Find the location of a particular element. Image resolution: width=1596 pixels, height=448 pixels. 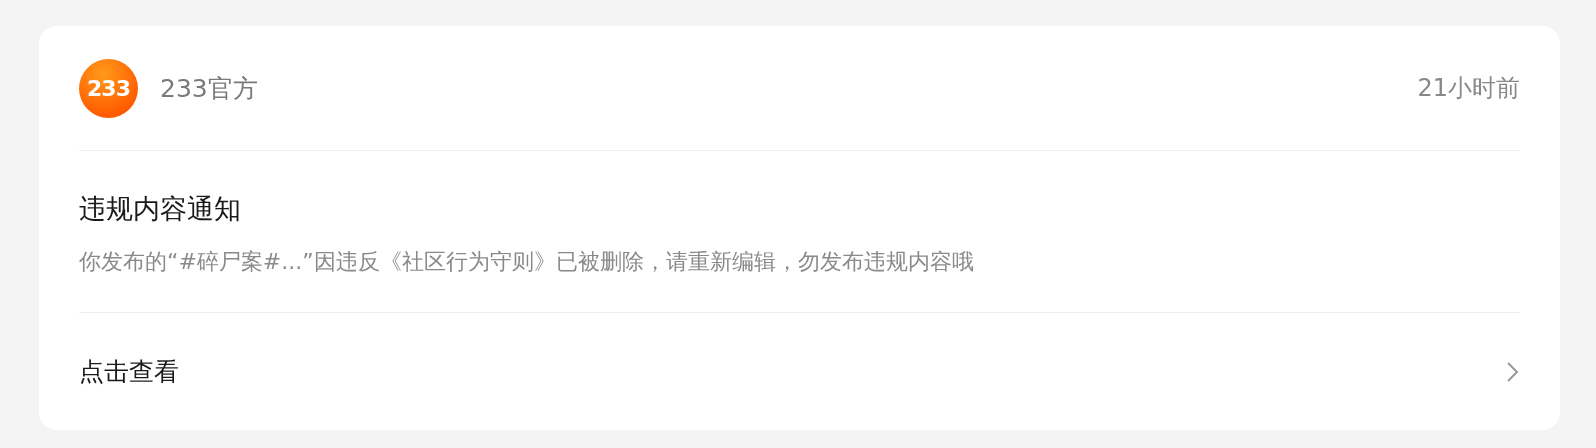

logo: 233 is located at coordinates (108, 88).